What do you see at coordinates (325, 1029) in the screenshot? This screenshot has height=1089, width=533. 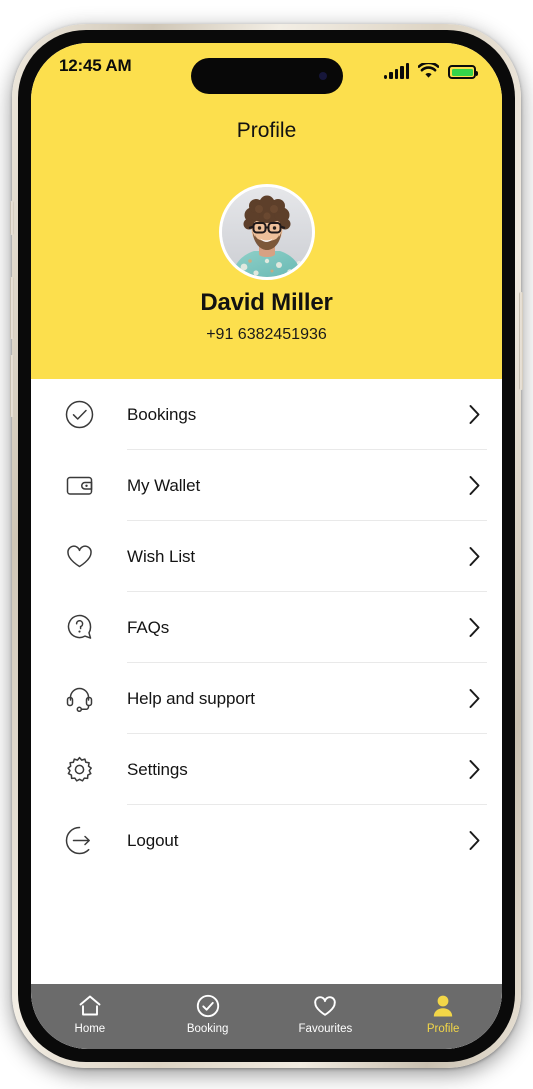 I see `nav-item-label: Favourites` at bounding box center [325, 1029].